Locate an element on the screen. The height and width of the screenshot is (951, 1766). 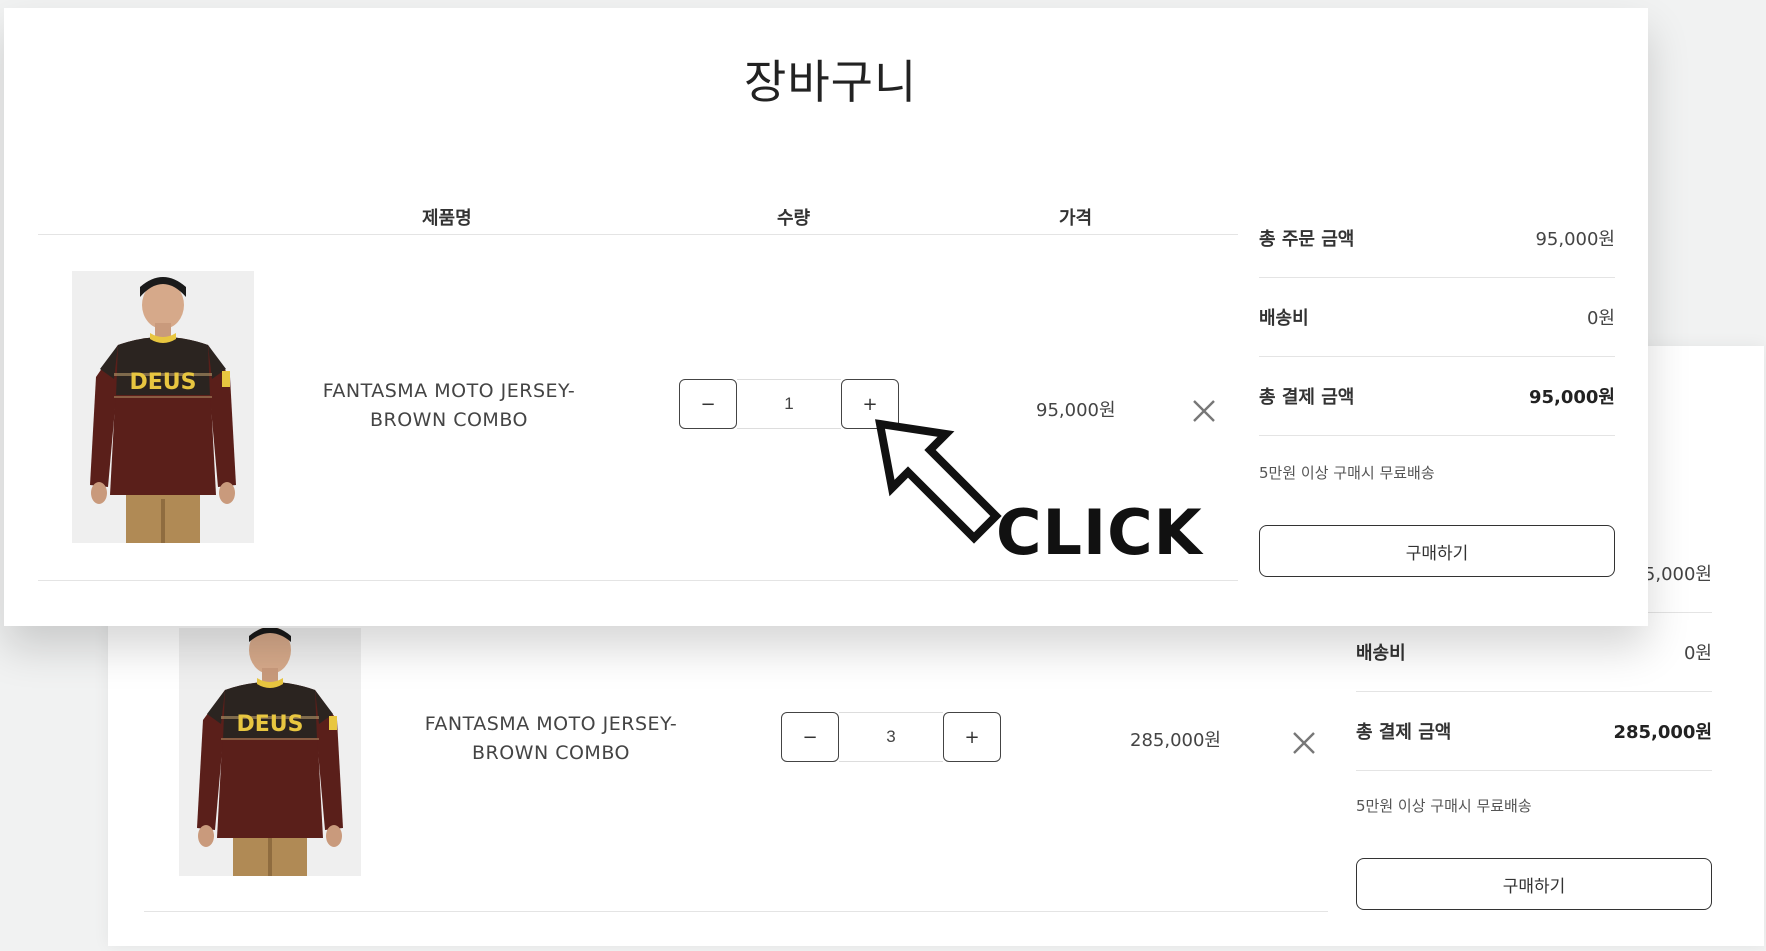
quantity-value: 3 is located at coordinates (891, 737).